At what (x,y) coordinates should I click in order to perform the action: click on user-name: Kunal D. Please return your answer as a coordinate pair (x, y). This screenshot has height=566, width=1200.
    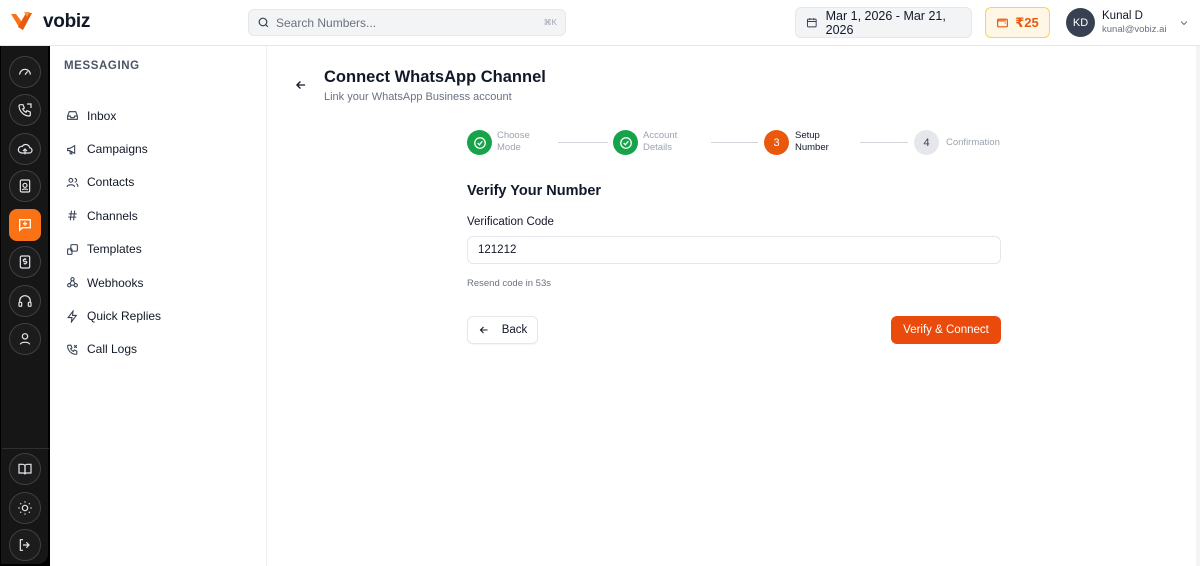
    Looking at the image, I should click on (1122, 16).